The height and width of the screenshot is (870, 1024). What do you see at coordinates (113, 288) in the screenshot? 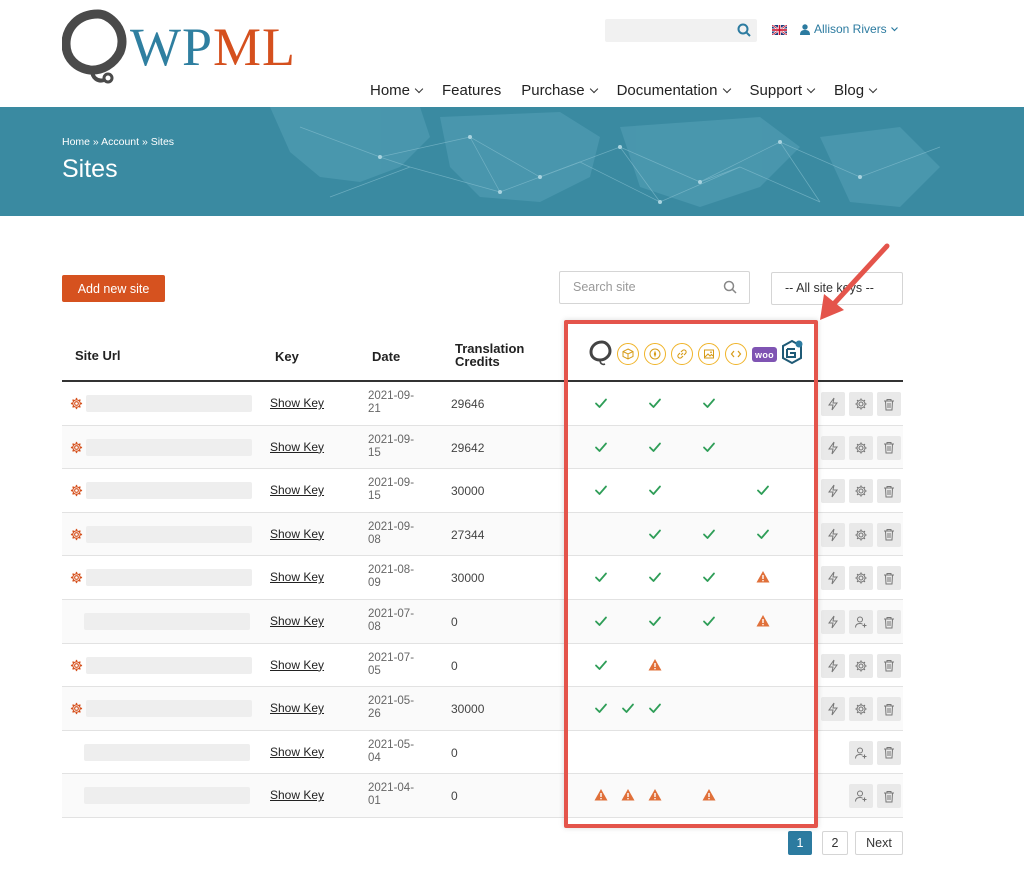
I see `add-new-site-button: Add new site` at bounding box center [113, 288].